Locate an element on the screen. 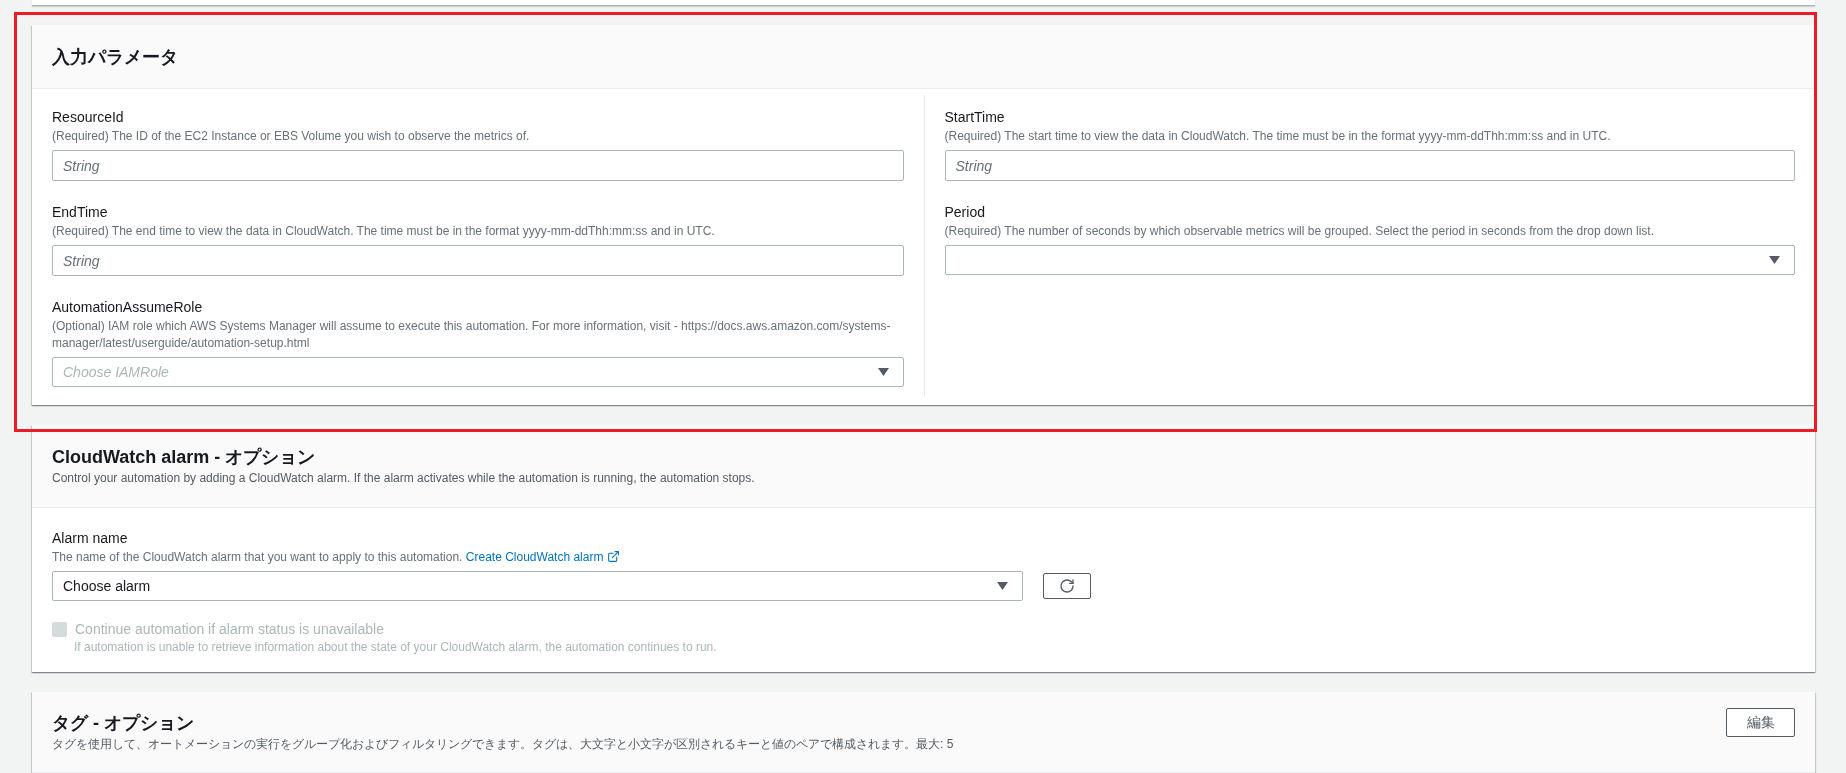  panel-title: 入力パラメータ is located at coordinates (115, 57).